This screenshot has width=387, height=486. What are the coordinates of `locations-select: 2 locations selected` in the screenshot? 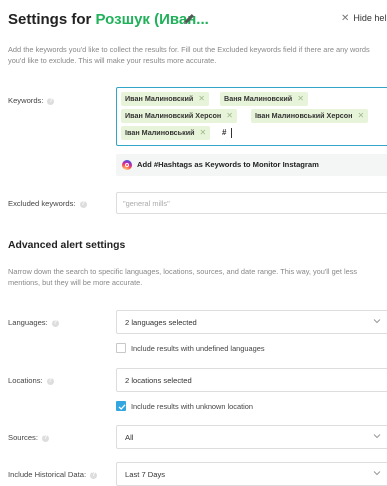 It's located at (251, 380).